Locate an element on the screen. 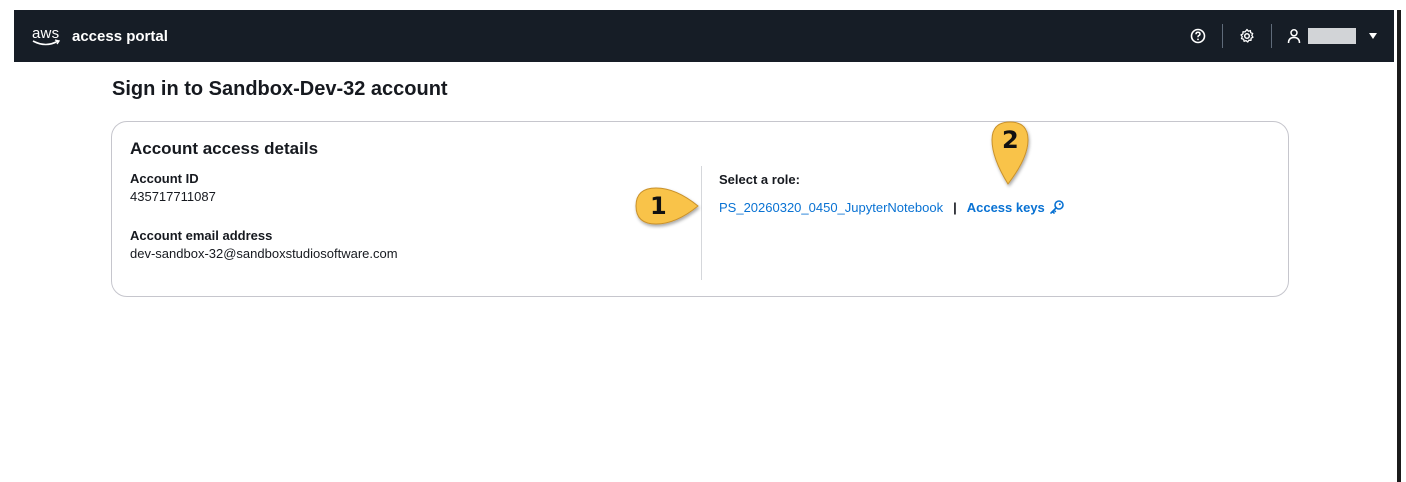  account-id-label: Account ID is located at coordinates (164, 178).